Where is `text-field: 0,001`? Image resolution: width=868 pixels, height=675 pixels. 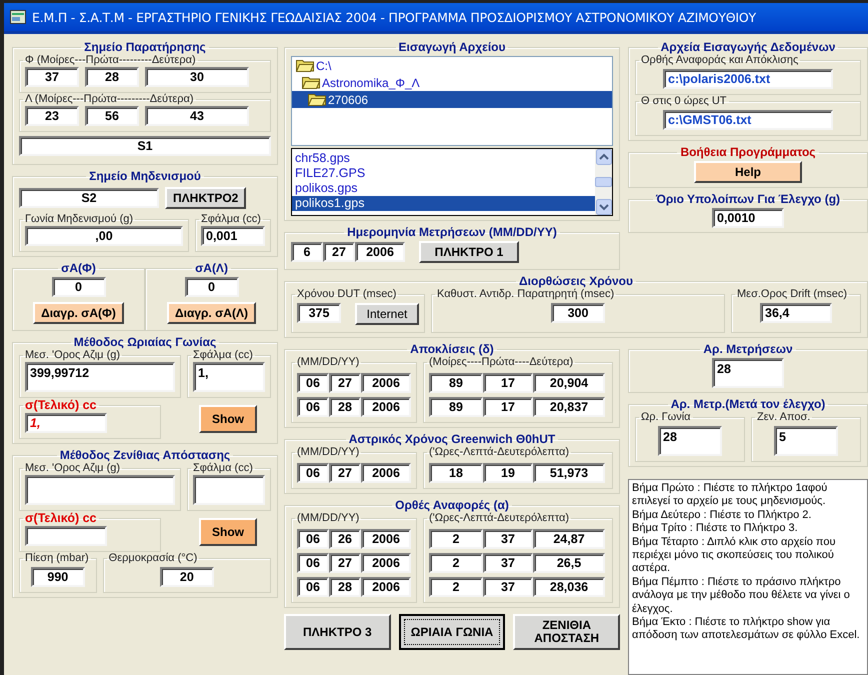
text-field: 0,001 is located at coordinates (233, 236).